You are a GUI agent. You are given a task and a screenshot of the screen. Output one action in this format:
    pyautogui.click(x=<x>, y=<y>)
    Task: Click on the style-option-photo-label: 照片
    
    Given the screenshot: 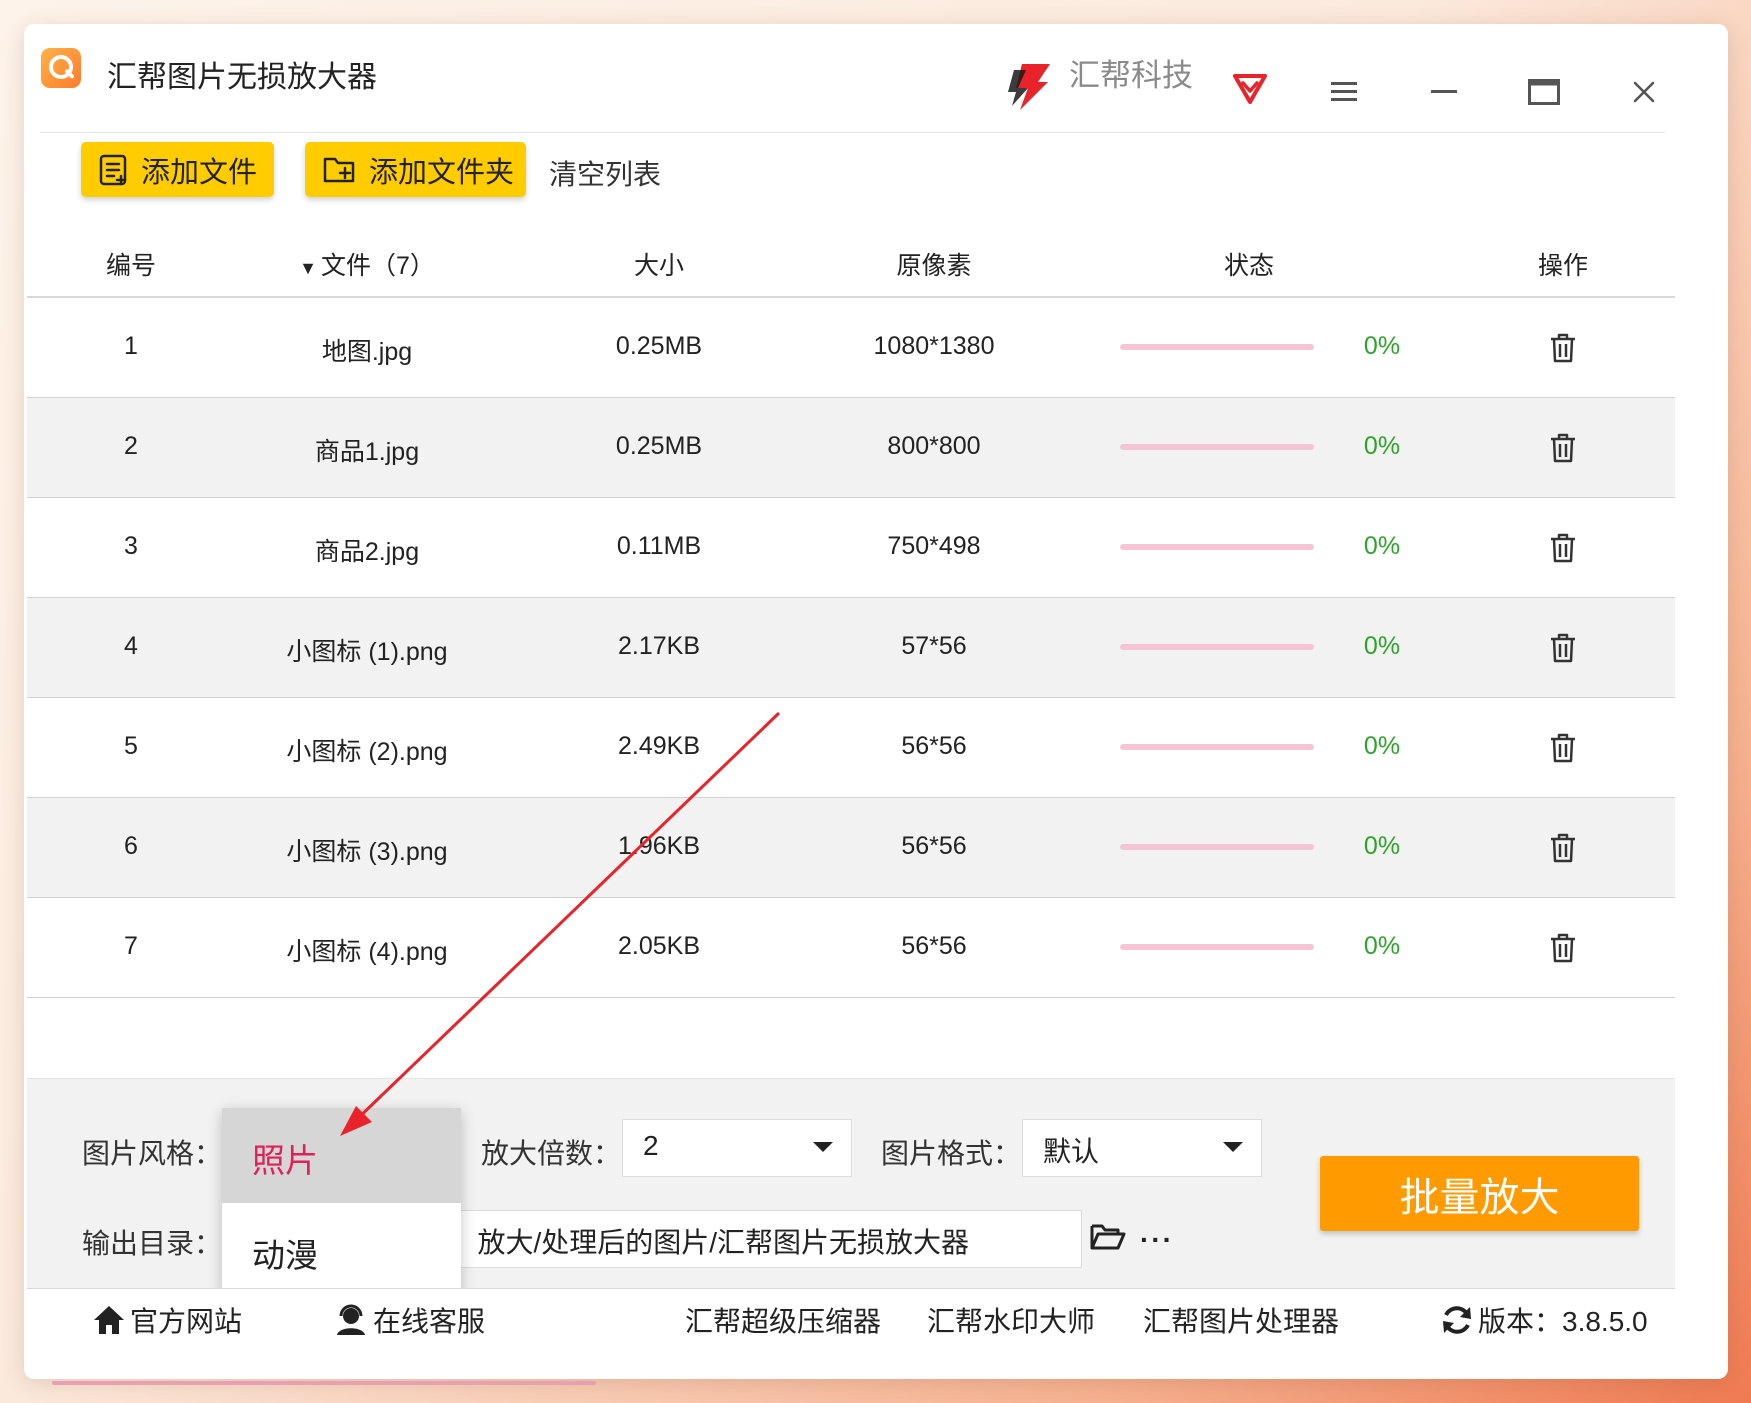 What is the action you would take?
    pyautogui.click(x=285, y=1160)
    